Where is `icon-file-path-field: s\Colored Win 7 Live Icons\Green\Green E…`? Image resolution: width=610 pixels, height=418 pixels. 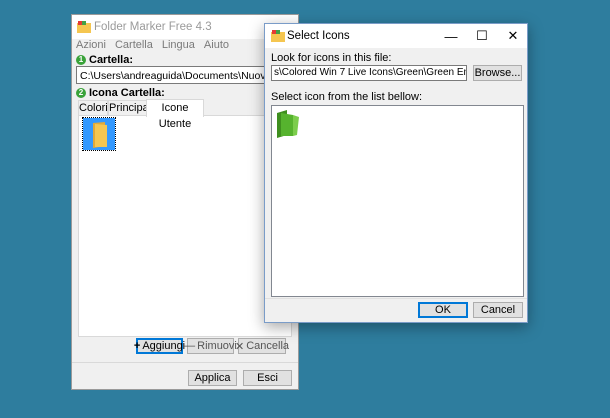 icon-file-path-field: s\Colored Win 7 Live Icons\Green\Green E… is located at coordinates (369, 73).